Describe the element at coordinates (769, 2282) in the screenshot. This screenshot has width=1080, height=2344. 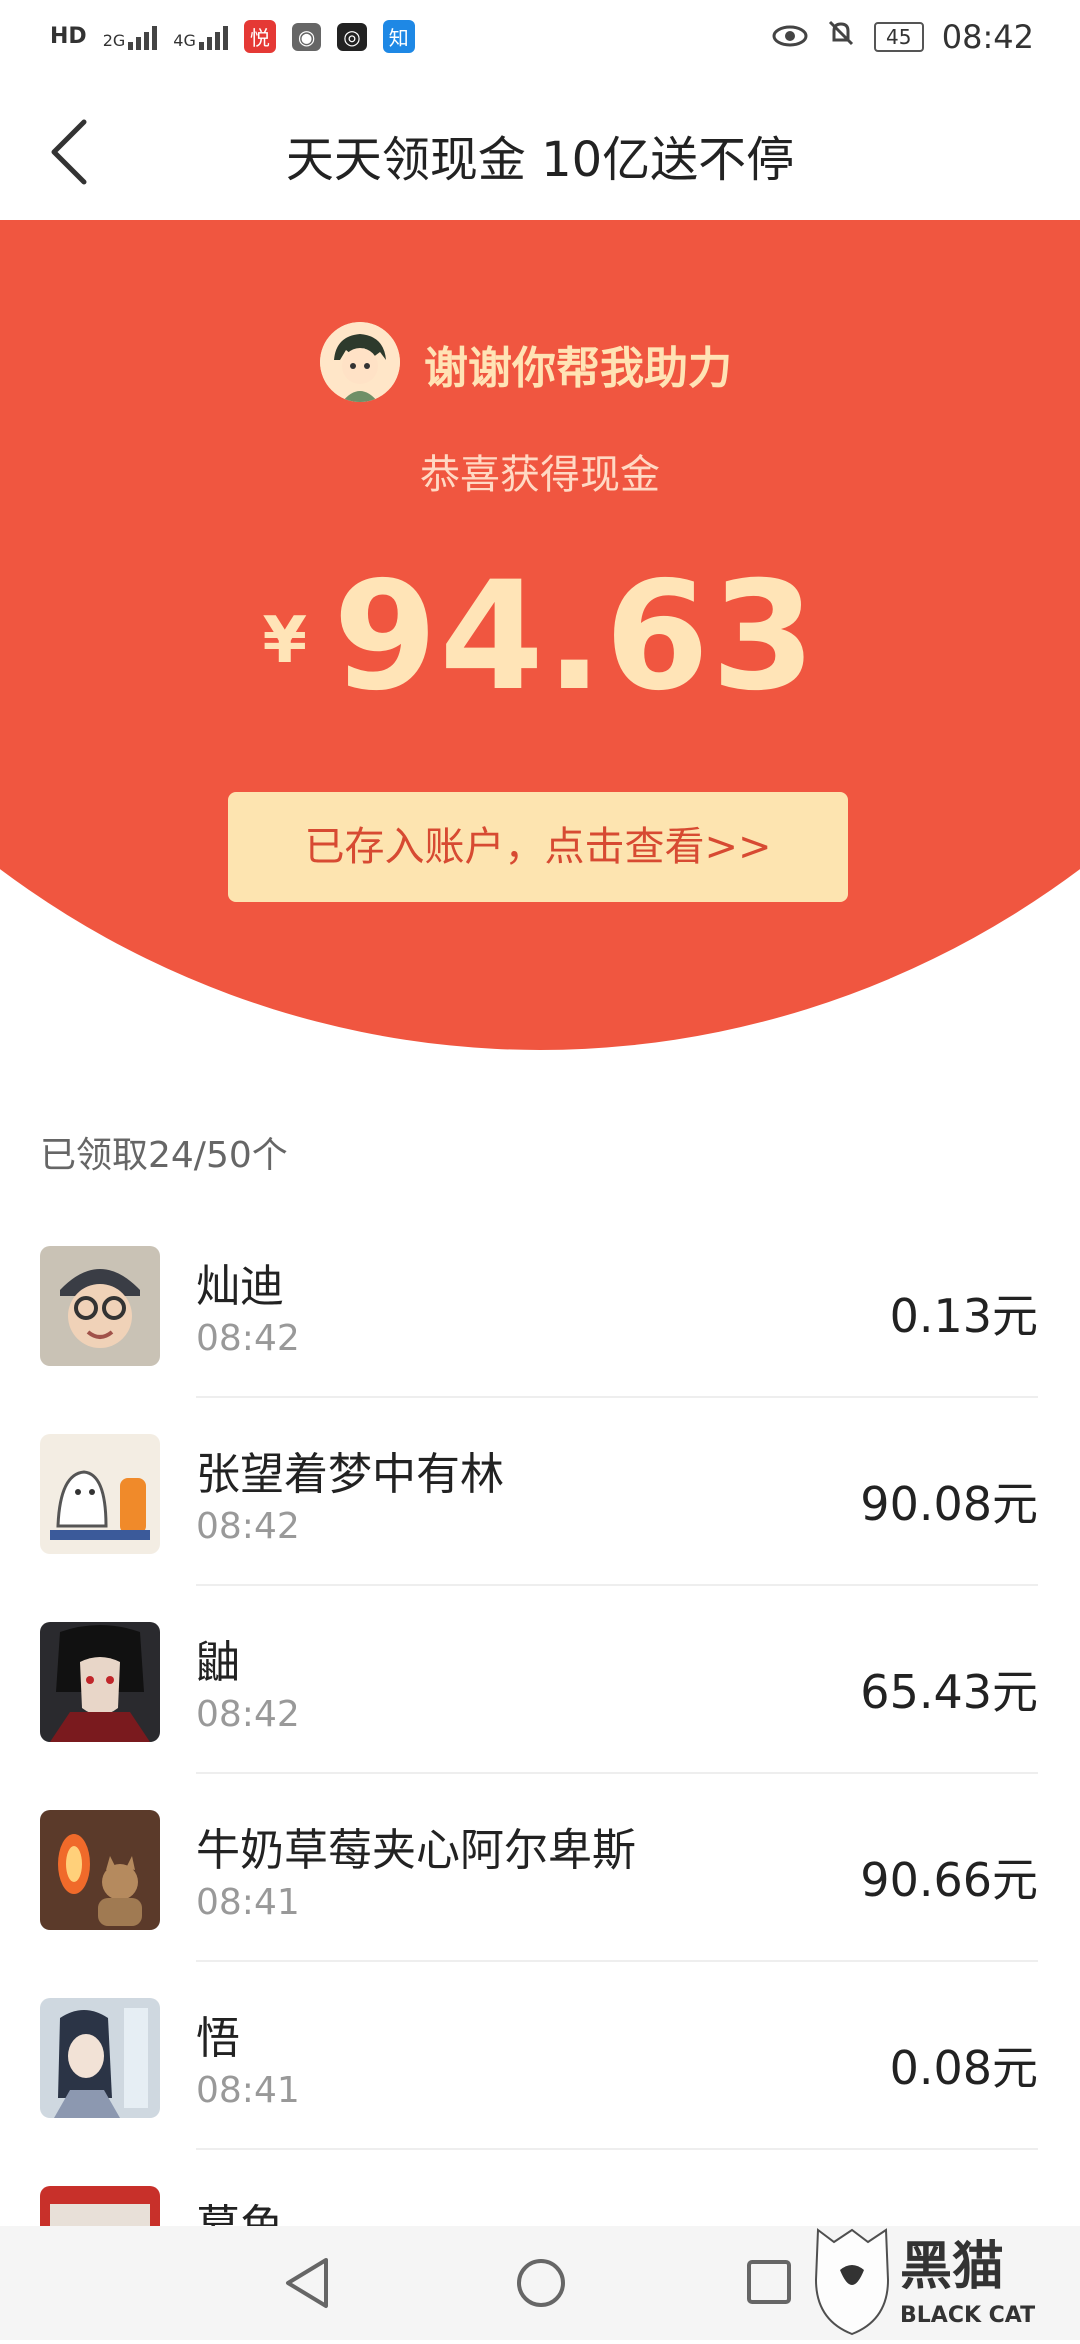
I see `square-recents-icon` at that location.